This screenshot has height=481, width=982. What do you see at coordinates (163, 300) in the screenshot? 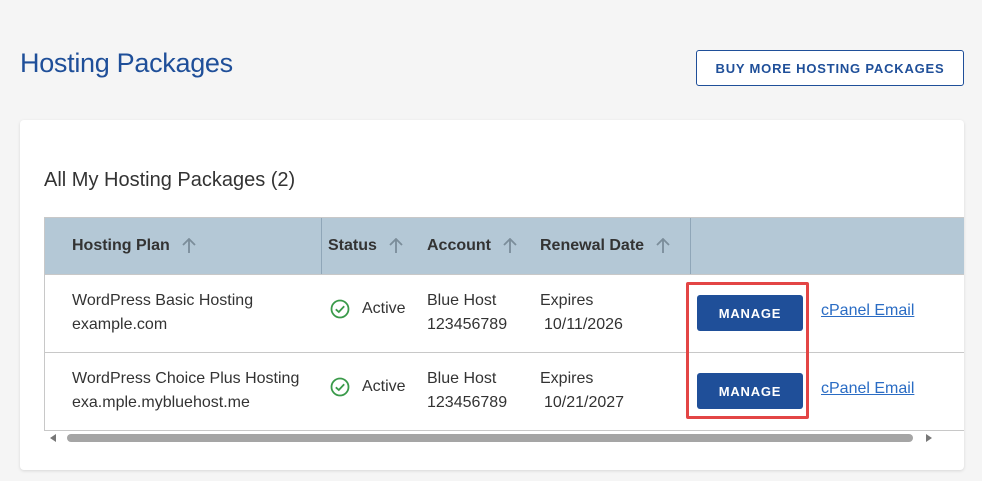
I see `plan-name: WordPress Basic Hosting` at bounding box center [163, 300].